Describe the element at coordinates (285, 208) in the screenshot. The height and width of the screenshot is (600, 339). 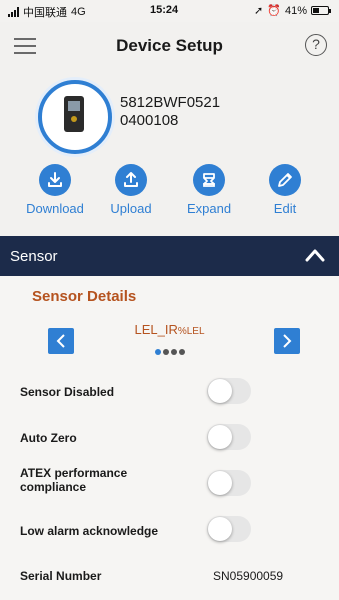
I see `edit-label: Edit` at that location.